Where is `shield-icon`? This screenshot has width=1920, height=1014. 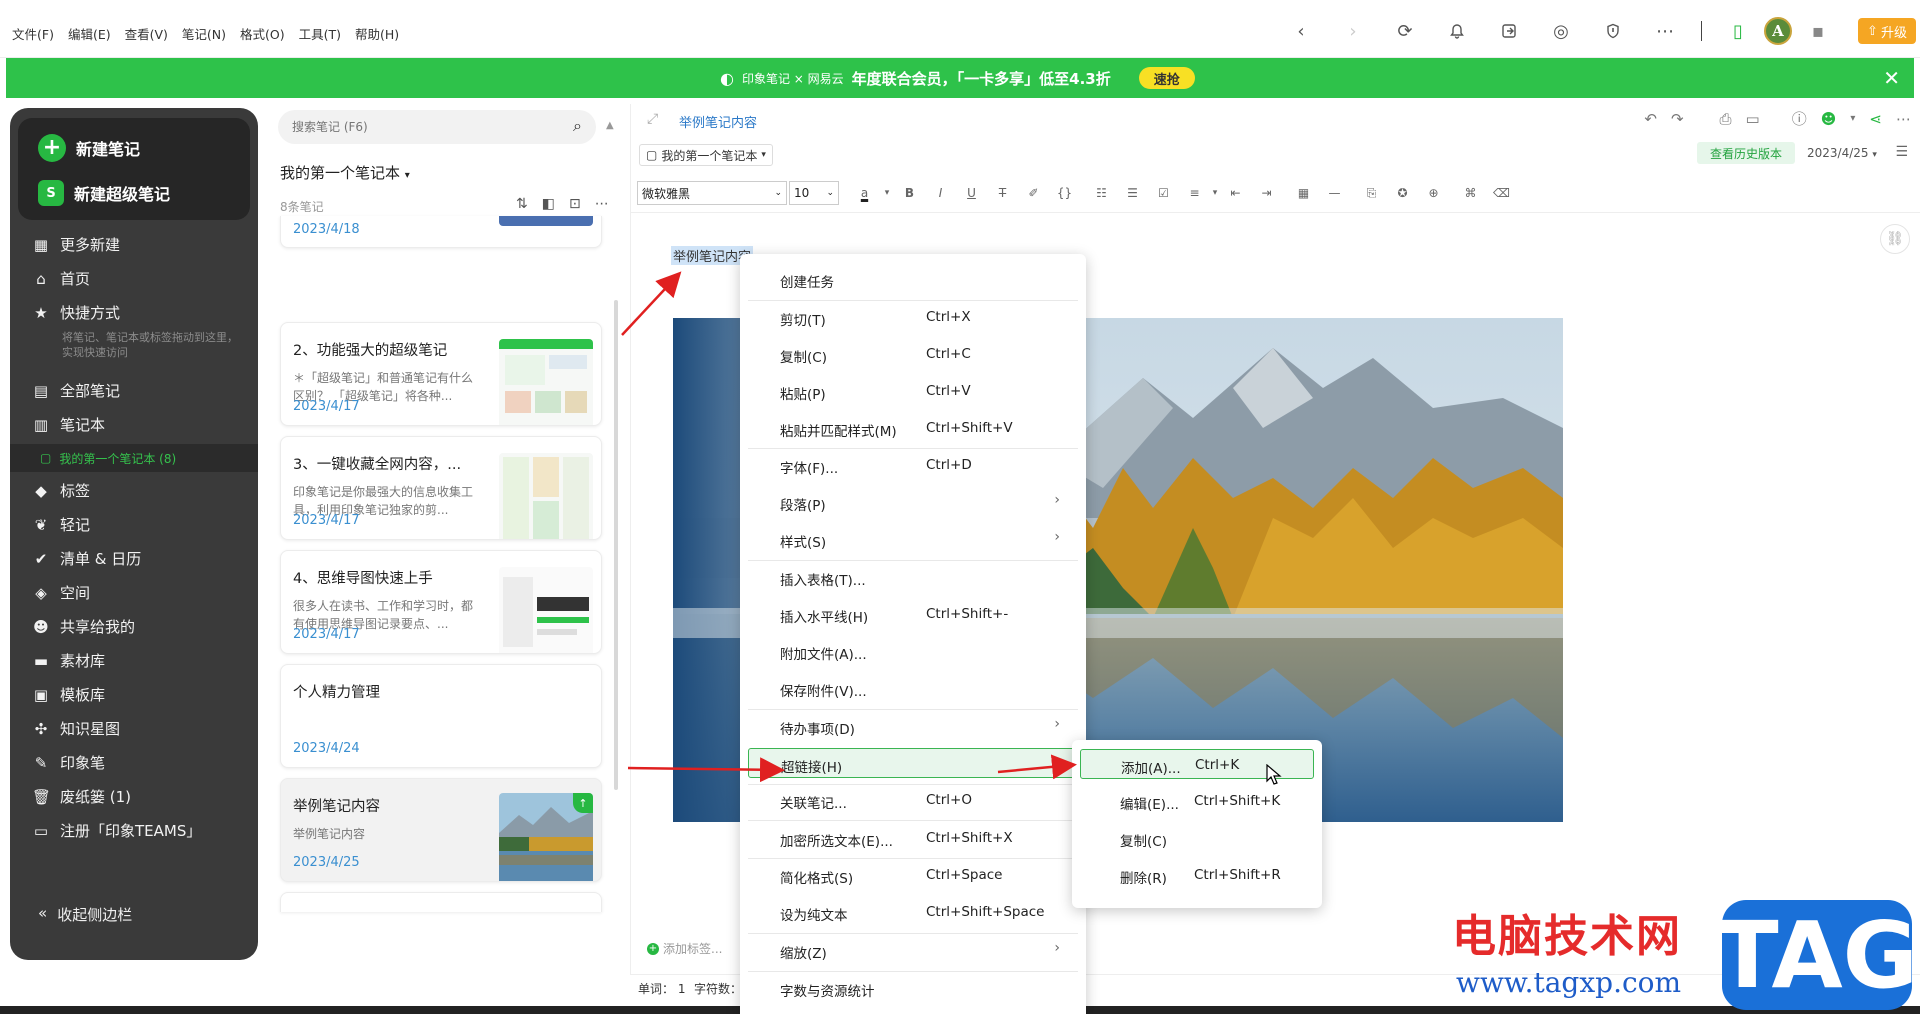 shield-icon is located at coordinates (1613, 31).